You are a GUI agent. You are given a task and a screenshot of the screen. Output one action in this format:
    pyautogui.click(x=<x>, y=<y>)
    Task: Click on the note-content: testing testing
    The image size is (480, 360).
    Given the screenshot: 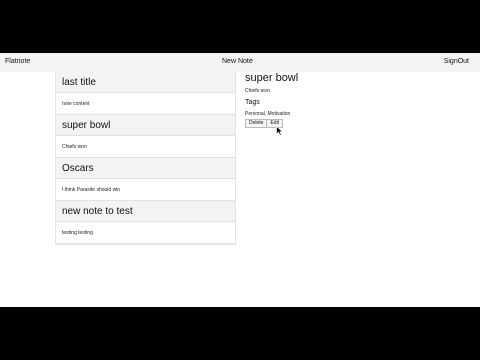 What is the action you would take?
    pyautogui.click(x=77, y=232)
    